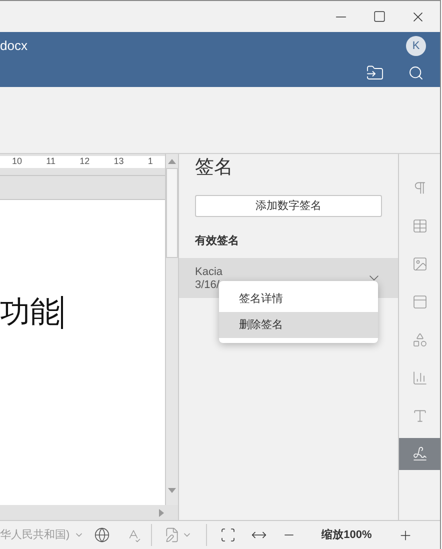 The image size is (442, 549). Describe the element at coordinates (214, 168) in the screenshot. I see `panel-title: 签名` at that location.